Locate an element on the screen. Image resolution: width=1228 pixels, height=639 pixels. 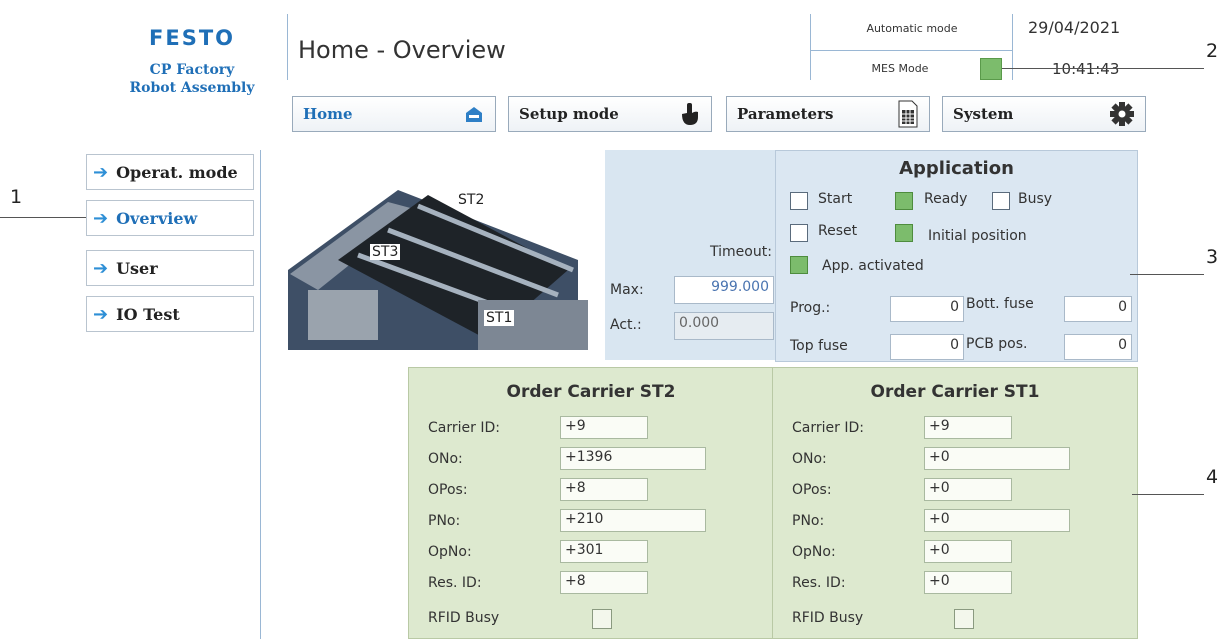
sidebar-item-overview: ➔ Overview is located at coordinates (170, 218).